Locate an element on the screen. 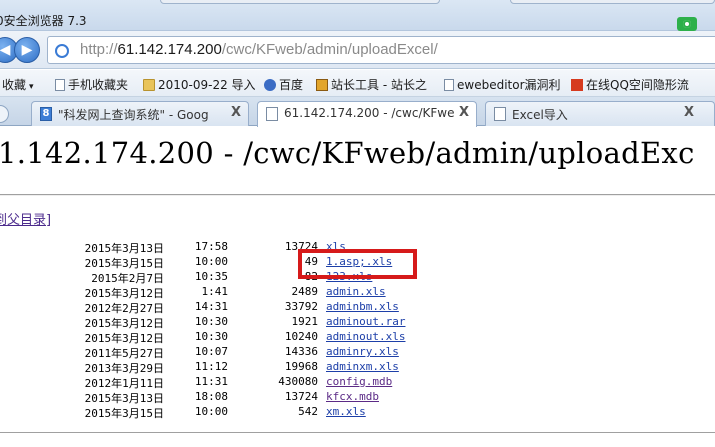 This screenshot has width=715, height=447. url-path: /cwc/KFweb/admin/uploadExcel/ is located at coordinates (329, 49).